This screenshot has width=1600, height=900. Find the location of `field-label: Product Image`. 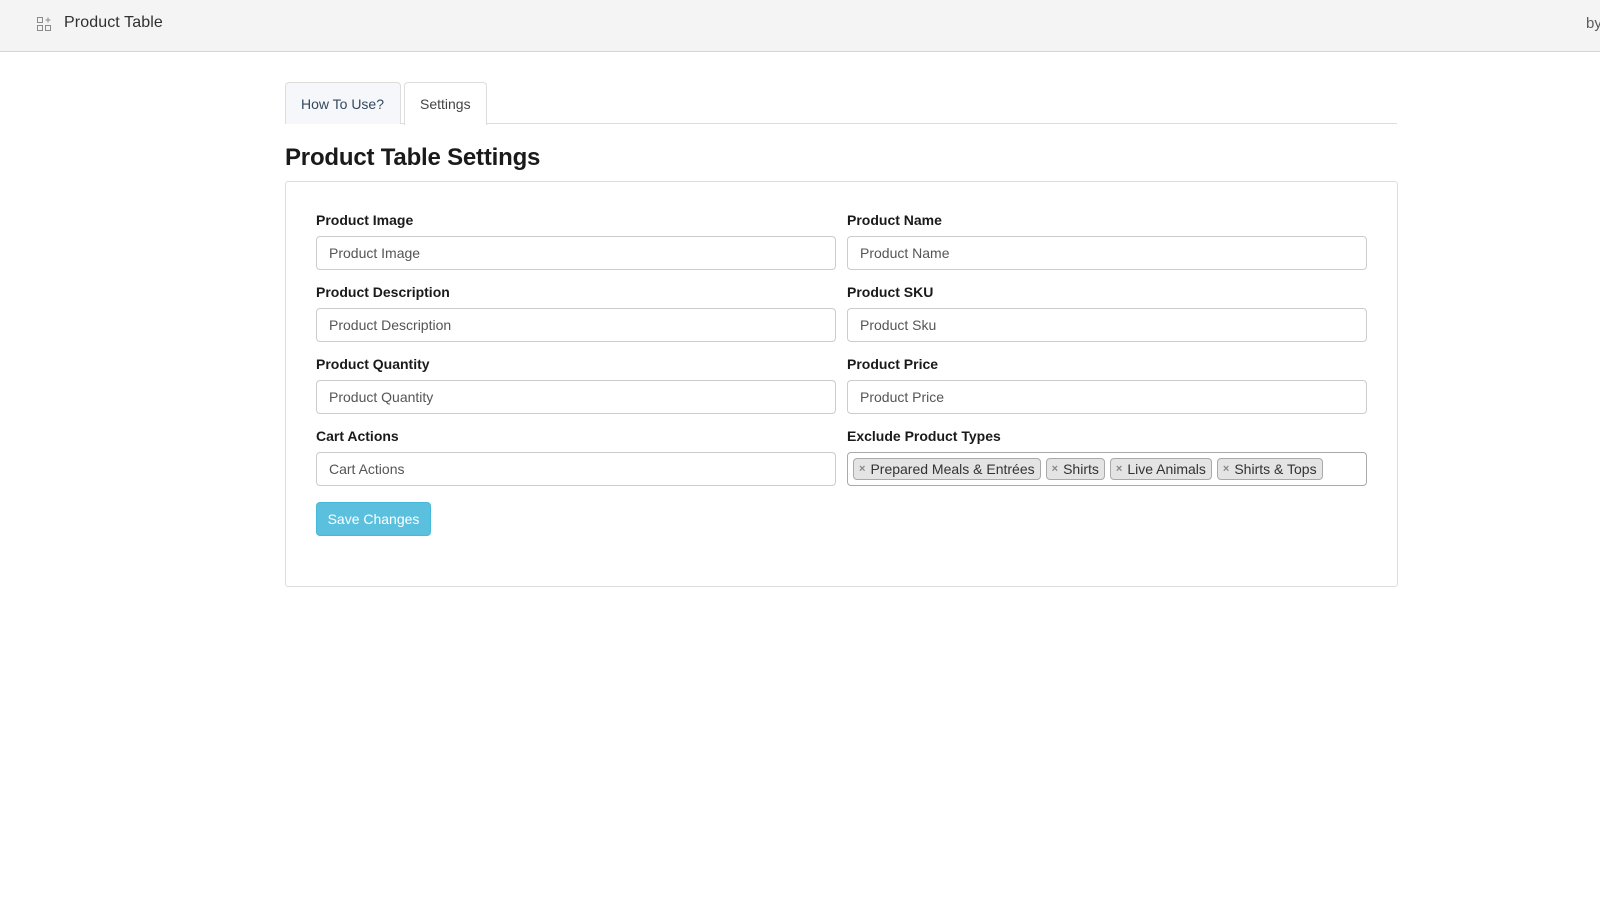

field-label: Product Image is located at coordinates (365, 220).